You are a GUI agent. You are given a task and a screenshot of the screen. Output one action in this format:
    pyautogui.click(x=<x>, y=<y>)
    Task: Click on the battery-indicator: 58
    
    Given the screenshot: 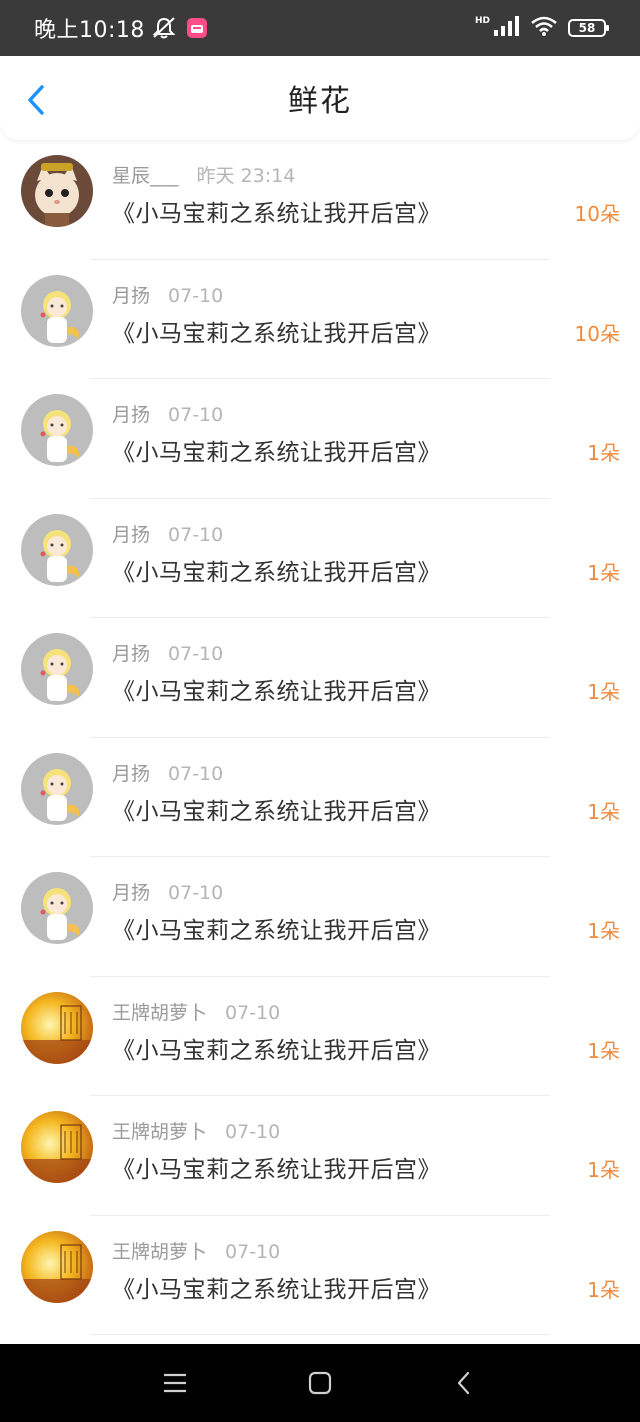 What is the action you would take?
    pyautogui.click(x=588, y=28)
    